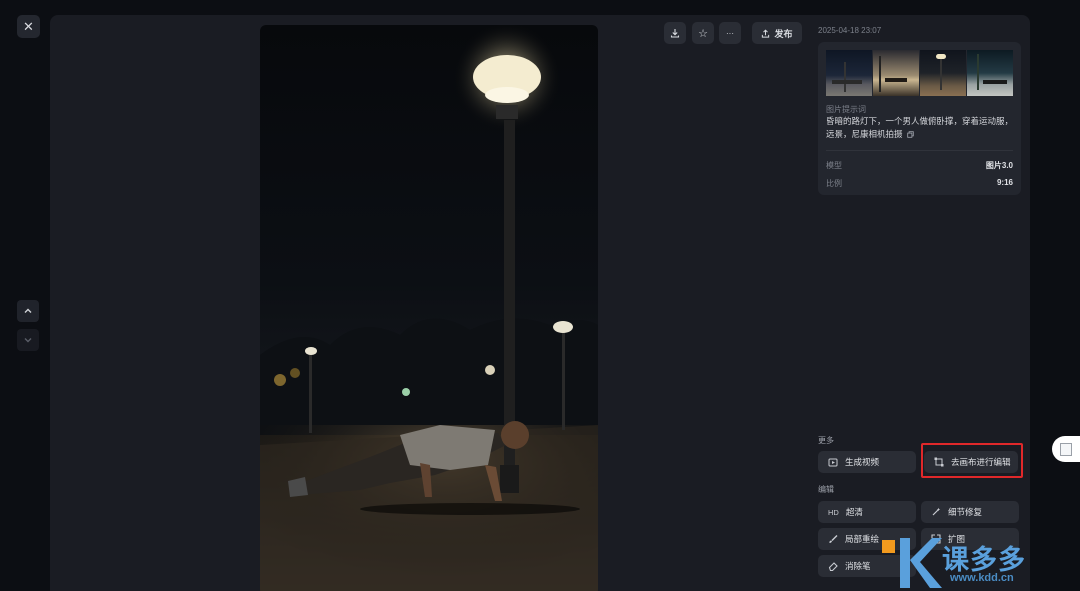 Image resolution: width=1080 pixels, height=591 pixels. Describe the element at coordinates (826, 489) in the screenshot. I see `edit-section-label: 编辑` at that location.